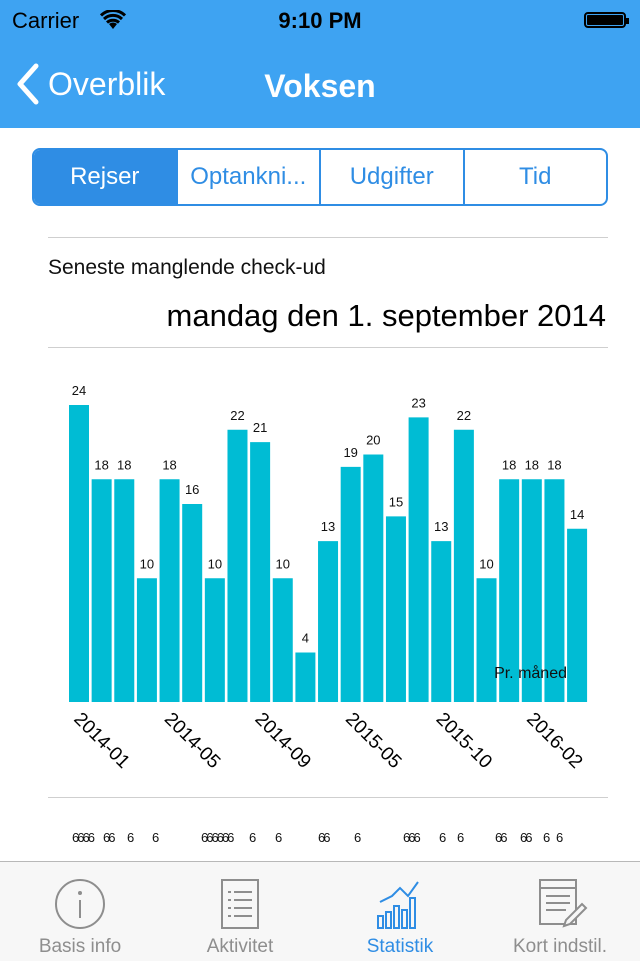 The height and width of the screenshot is (961, 640). I want to click on segmented-control: Rejser Optankni... Udgifter Tid, so click(320, 177).